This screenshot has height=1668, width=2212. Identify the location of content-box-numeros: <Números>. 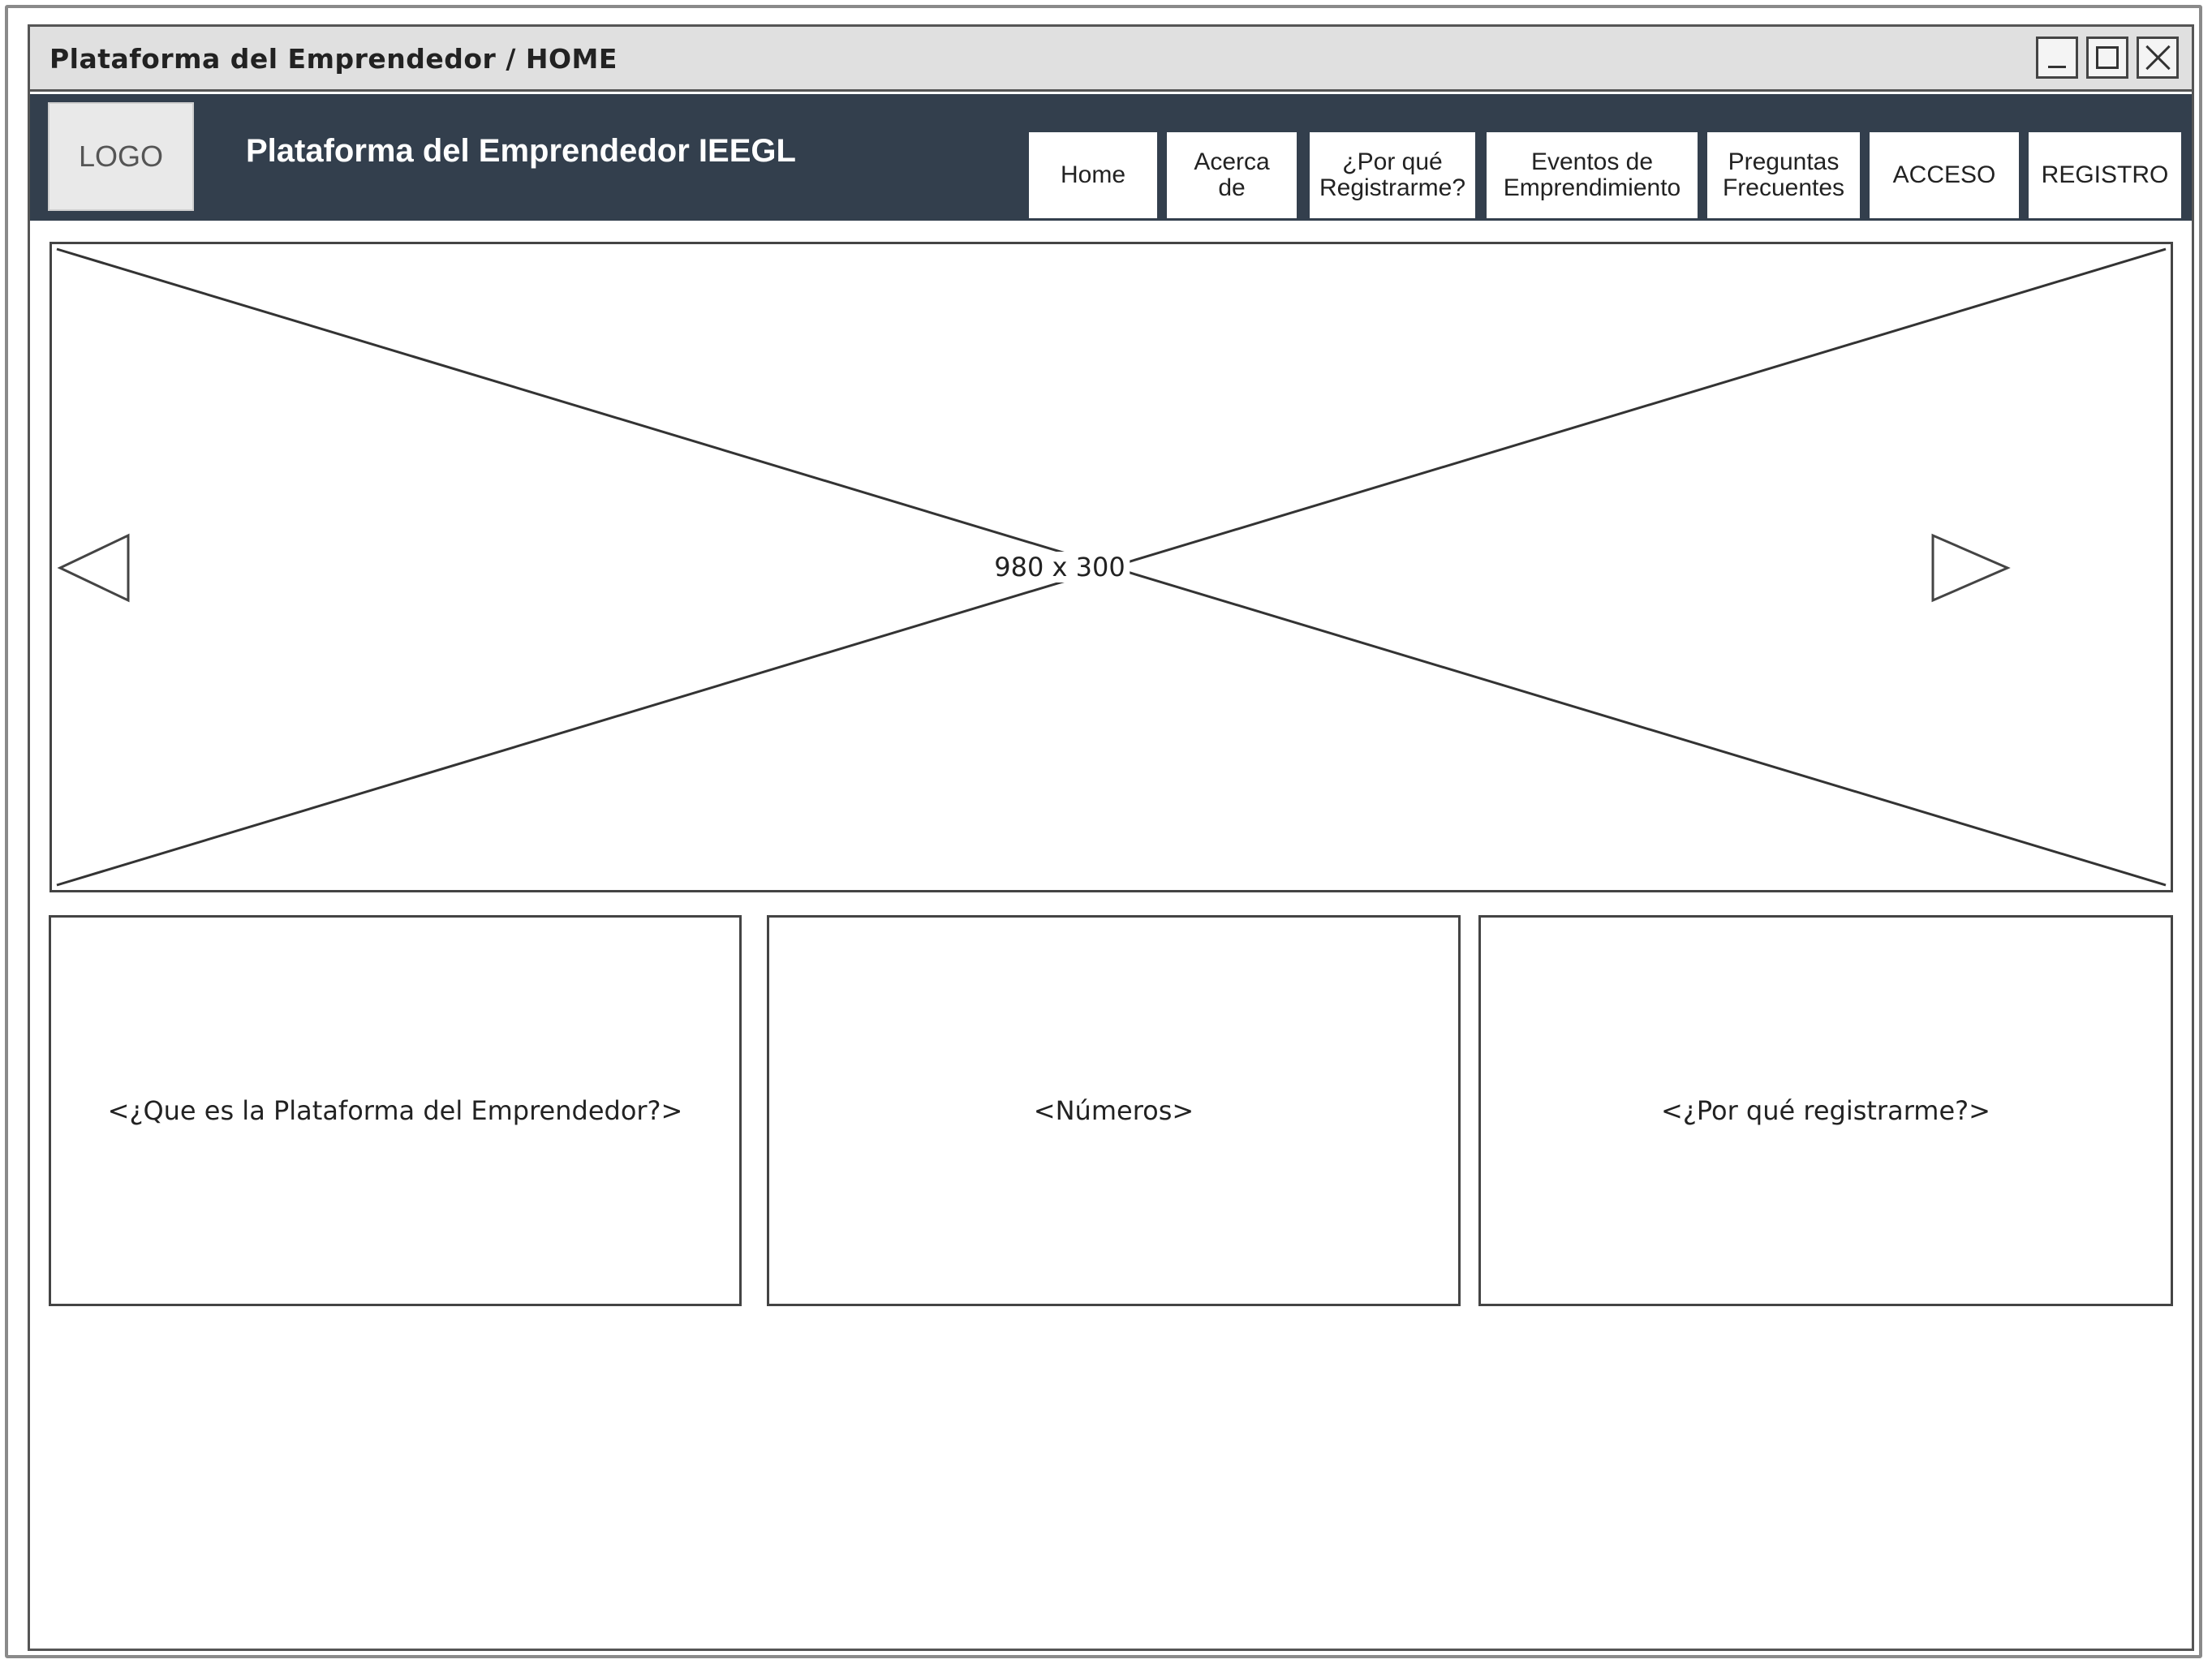
(1114, 1110).